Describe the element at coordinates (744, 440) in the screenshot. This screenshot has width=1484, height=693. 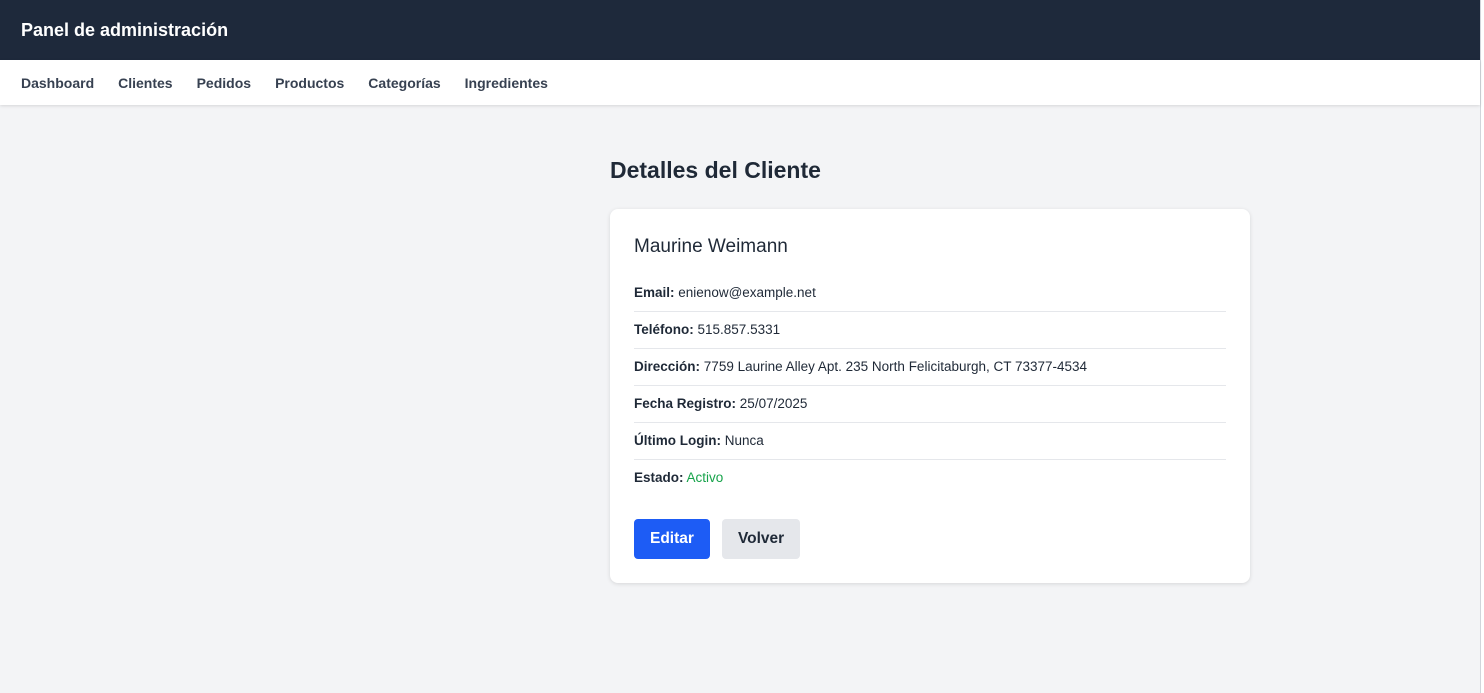
I see `detail-value: Nunca` at that location.